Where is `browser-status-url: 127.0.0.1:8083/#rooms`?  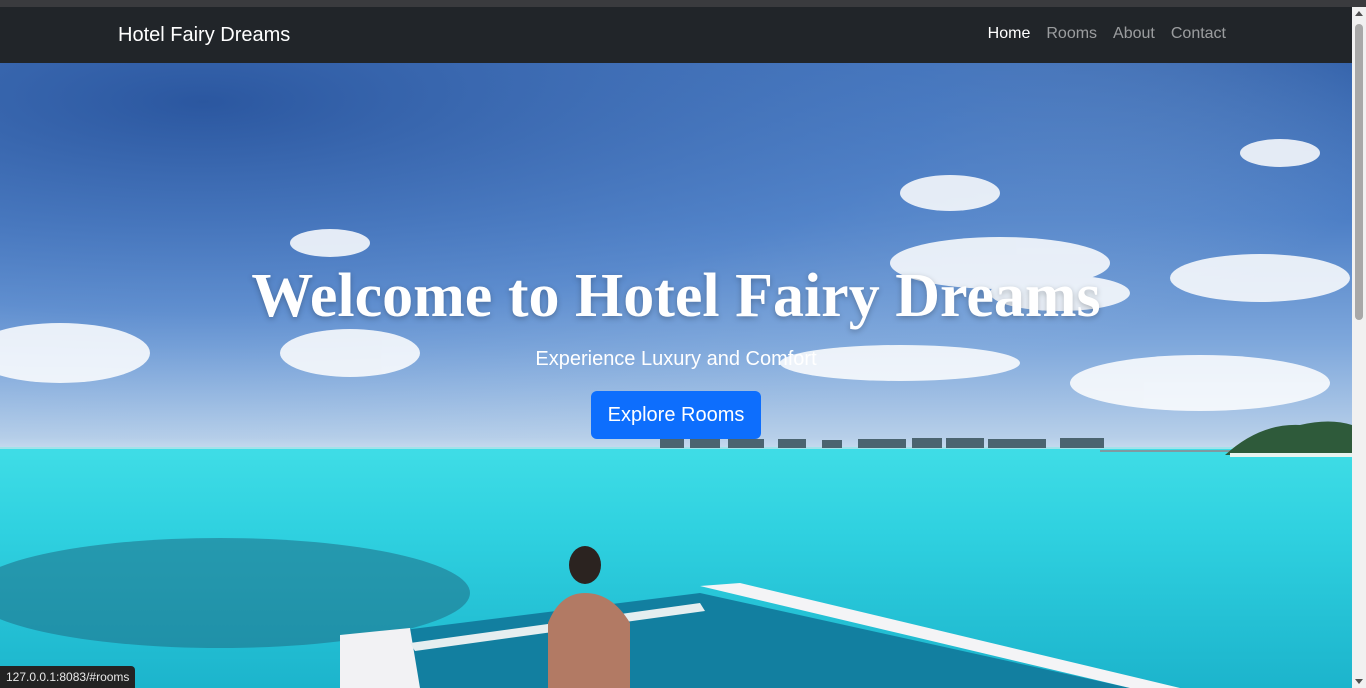 browser-status-url: 127.0.0.1:8083/#rooms is located at coordinates (68, 677).